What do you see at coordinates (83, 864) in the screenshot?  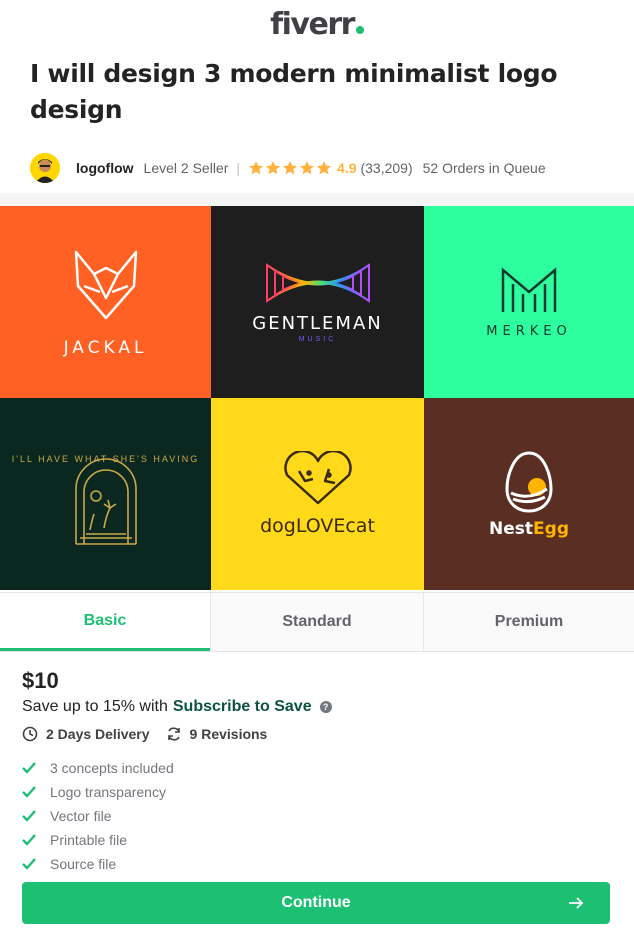 I see `feature-text: Source file` at bounding box center [83, 864].